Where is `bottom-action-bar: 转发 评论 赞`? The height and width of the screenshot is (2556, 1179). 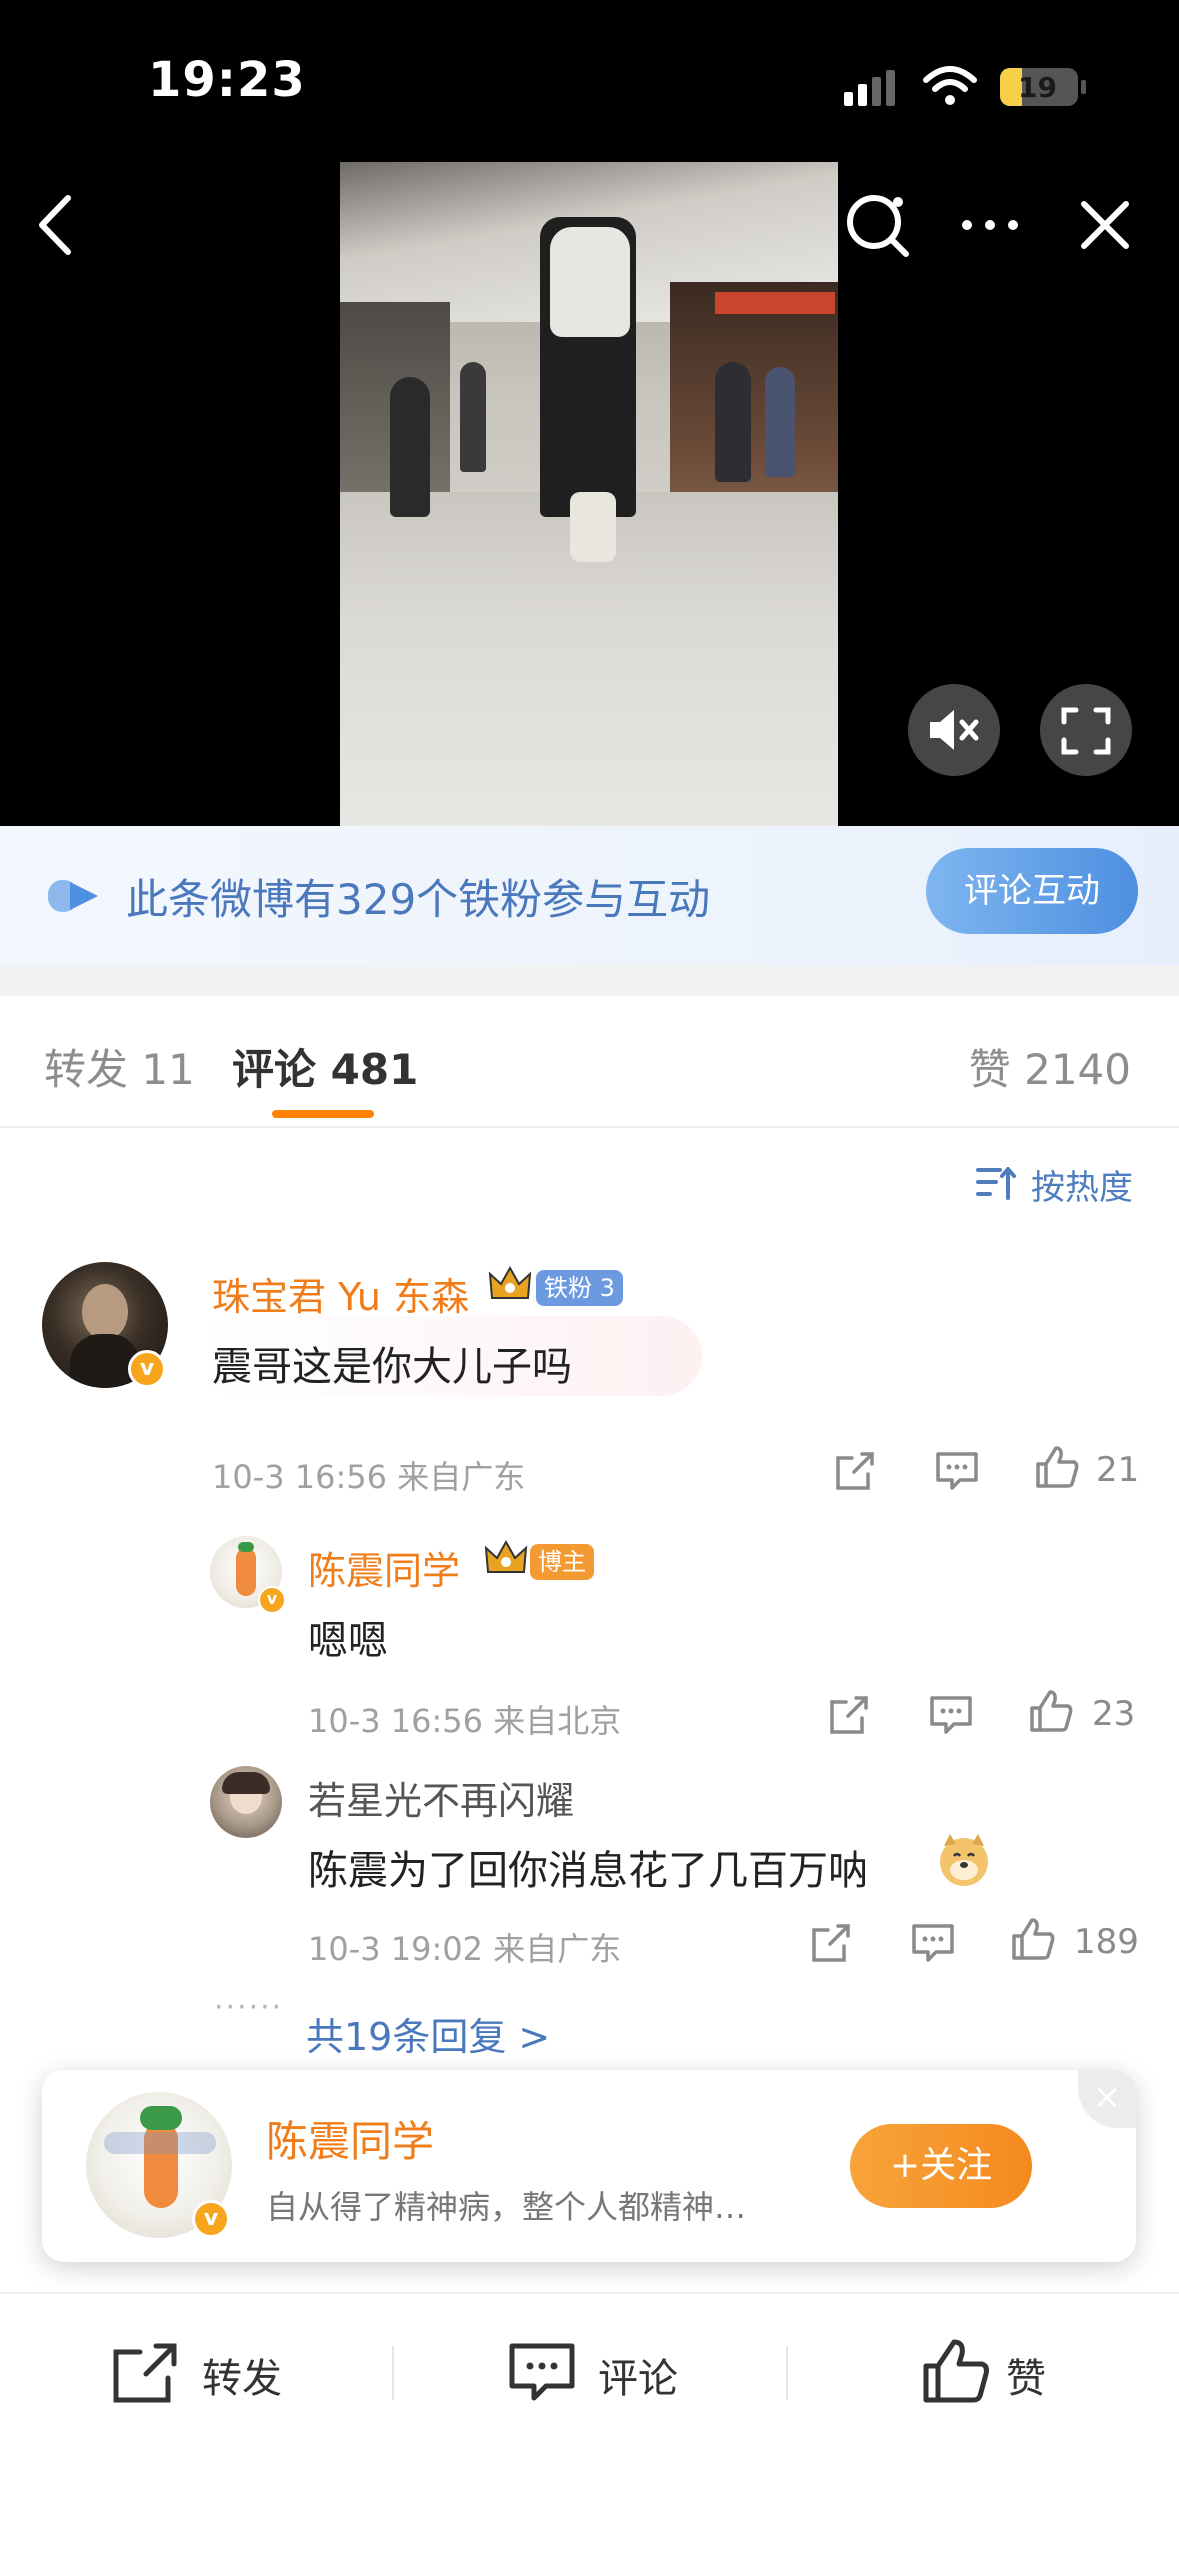 bottom-action-bar: 转发 评论 赞 is located at coordinates (589, 2424).